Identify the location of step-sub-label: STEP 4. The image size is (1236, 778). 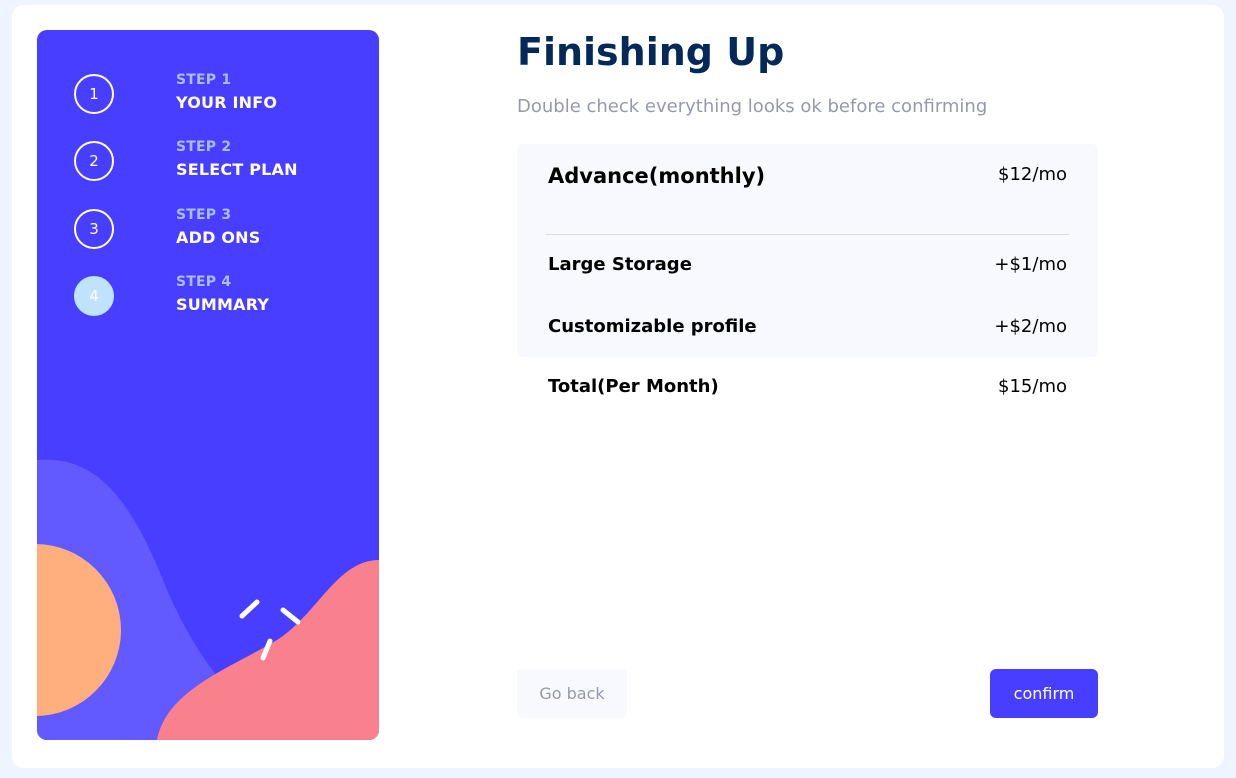
(204, 282).